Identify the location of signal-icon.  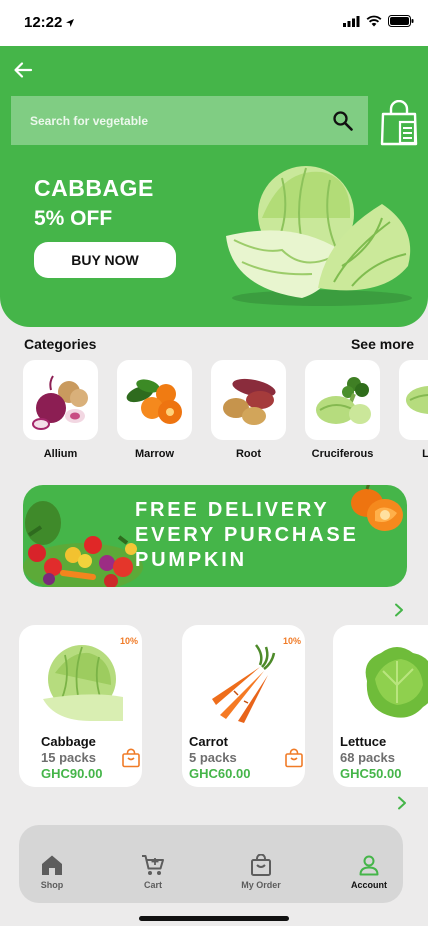
(351, 21).